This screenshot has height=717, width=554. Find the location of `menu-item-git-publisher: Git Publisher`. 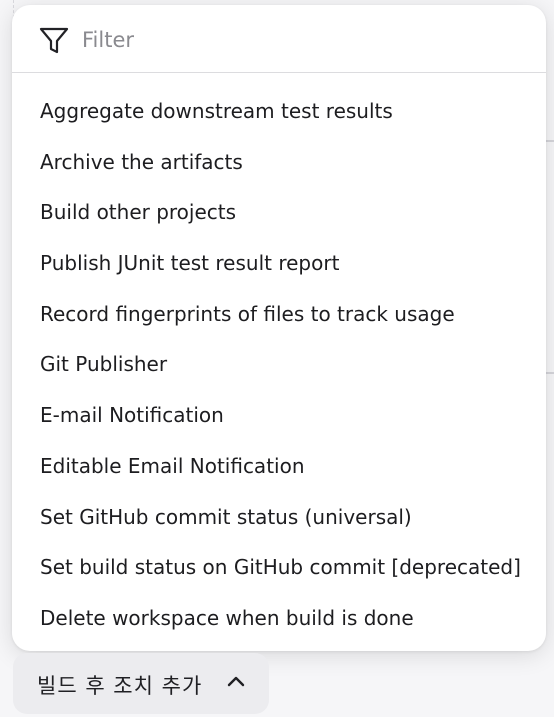

menu-item-git-publisher: Git Publisher is located at coordinates (279, 364).